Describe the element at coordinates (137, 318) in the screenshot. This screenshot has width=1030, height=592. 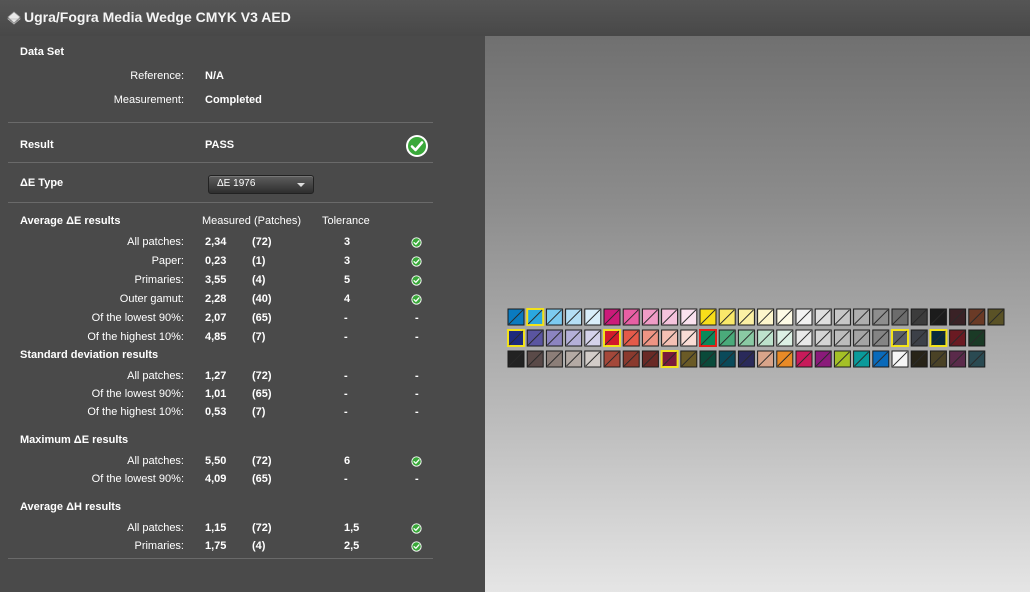
I see `row-label: Of the lowest 90%:` at that location.